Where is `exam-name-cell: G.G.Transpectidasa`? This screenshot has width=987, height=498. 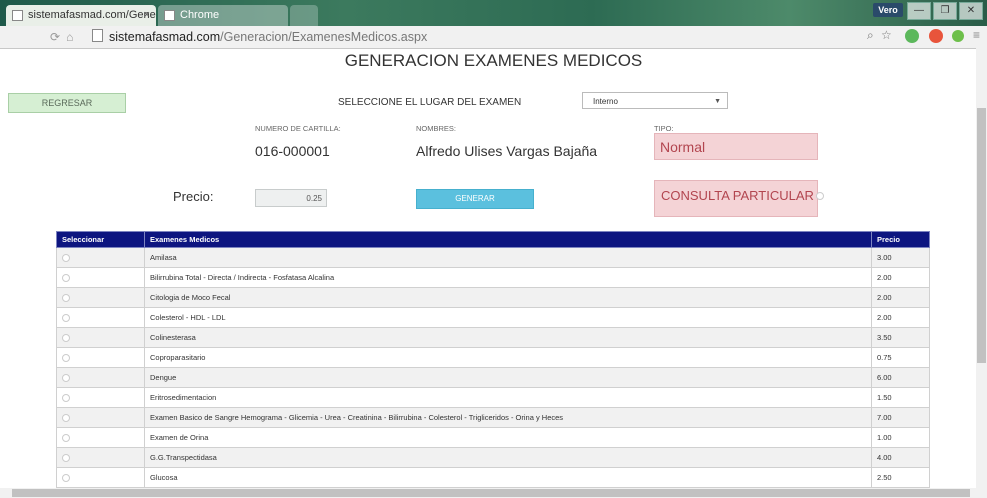 exam-name-cell: G.G.Transpectidasa is located at coordinates (508, 457).